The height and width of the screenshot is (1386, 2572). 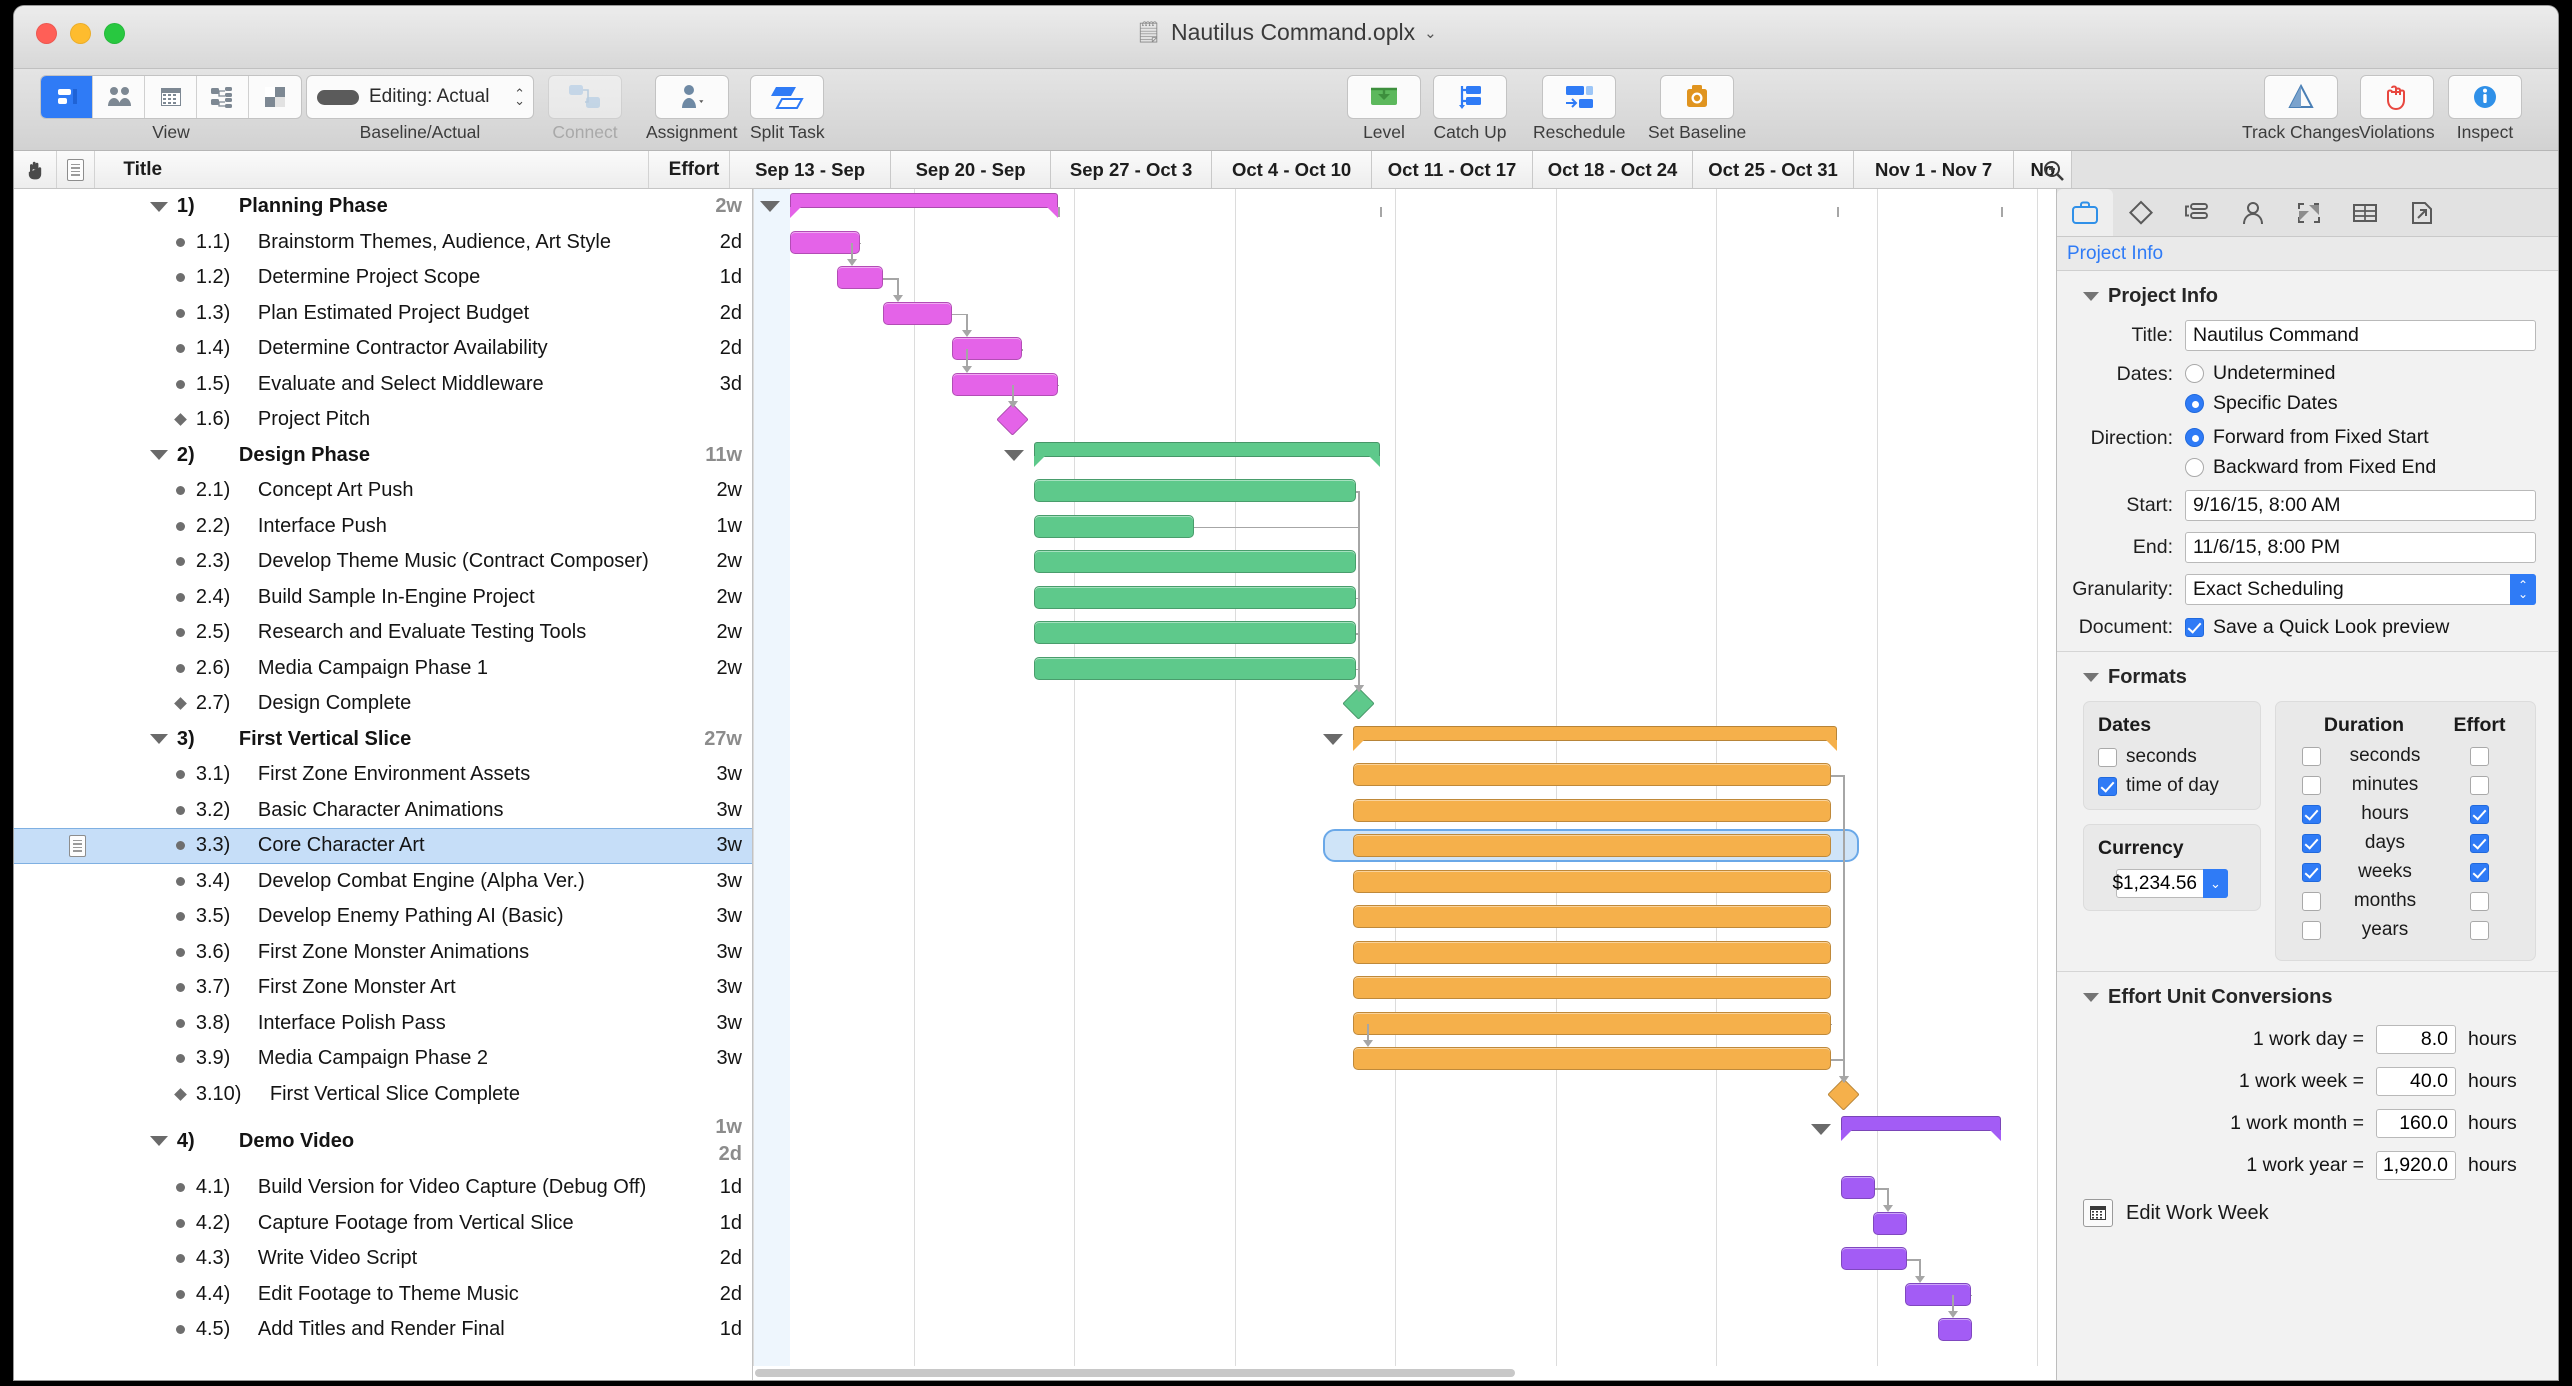 What do you see at coordinates (2172, 757) in the screenshot?
I see `dates-format-seconds: seconds` at bounding box center [2172, 757].